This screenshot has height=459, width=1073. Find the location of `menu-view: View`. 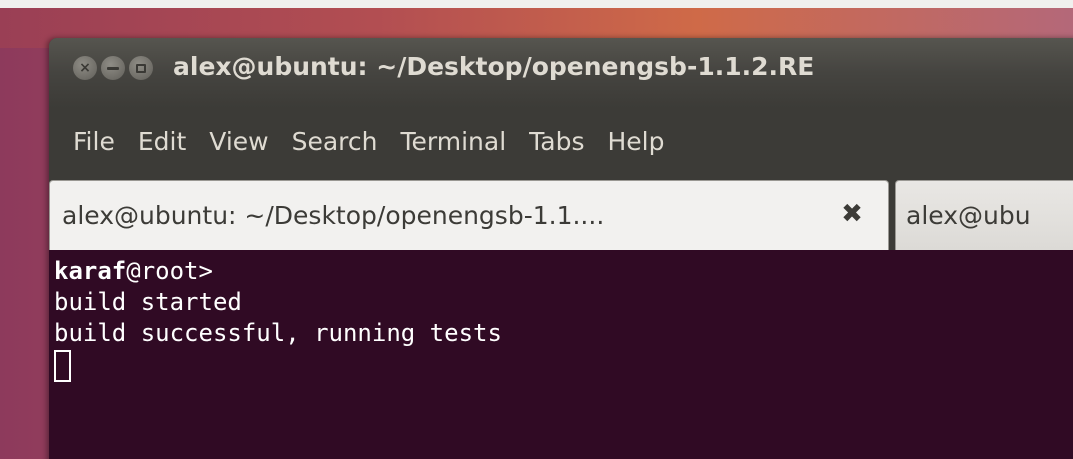

menu-view: View is located at coordinates (238, 141).